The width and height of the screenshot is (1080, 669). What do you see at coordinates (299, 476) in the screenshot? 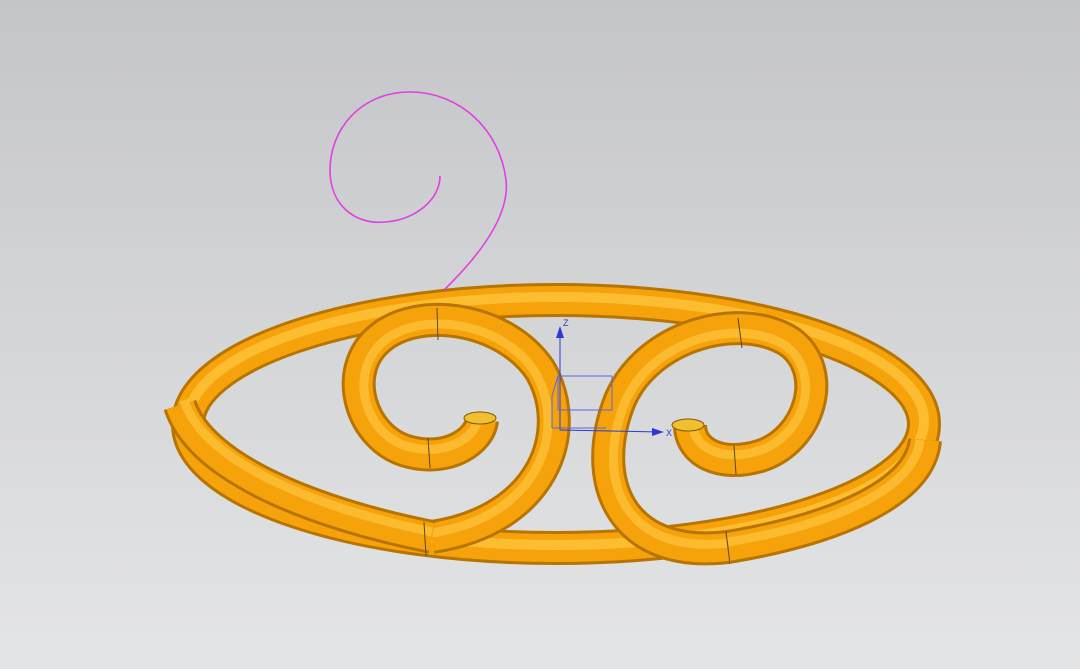
I see `outer-ring-front-left` at bounding box center [299, 476].